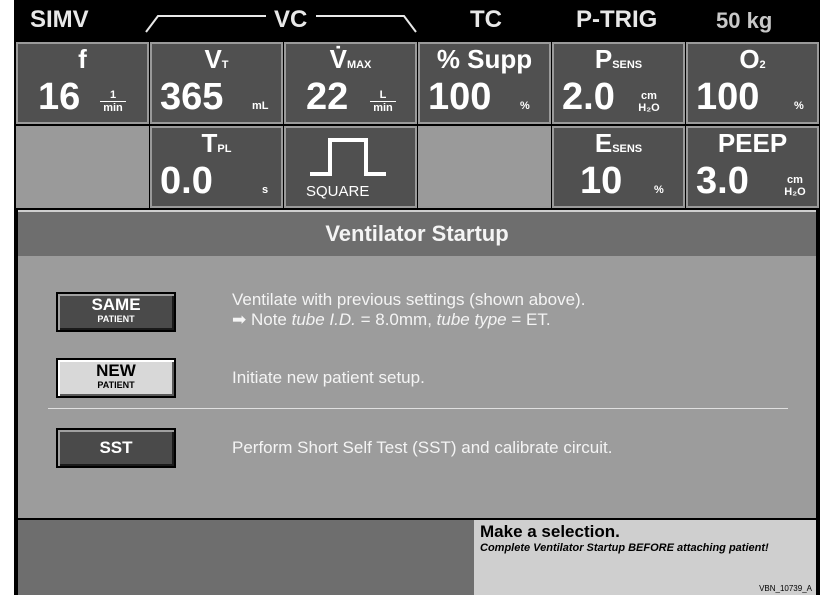 This screenshot has width=825, height=595. I want to click on tile-label: V̇MAX, so click(350, 59).